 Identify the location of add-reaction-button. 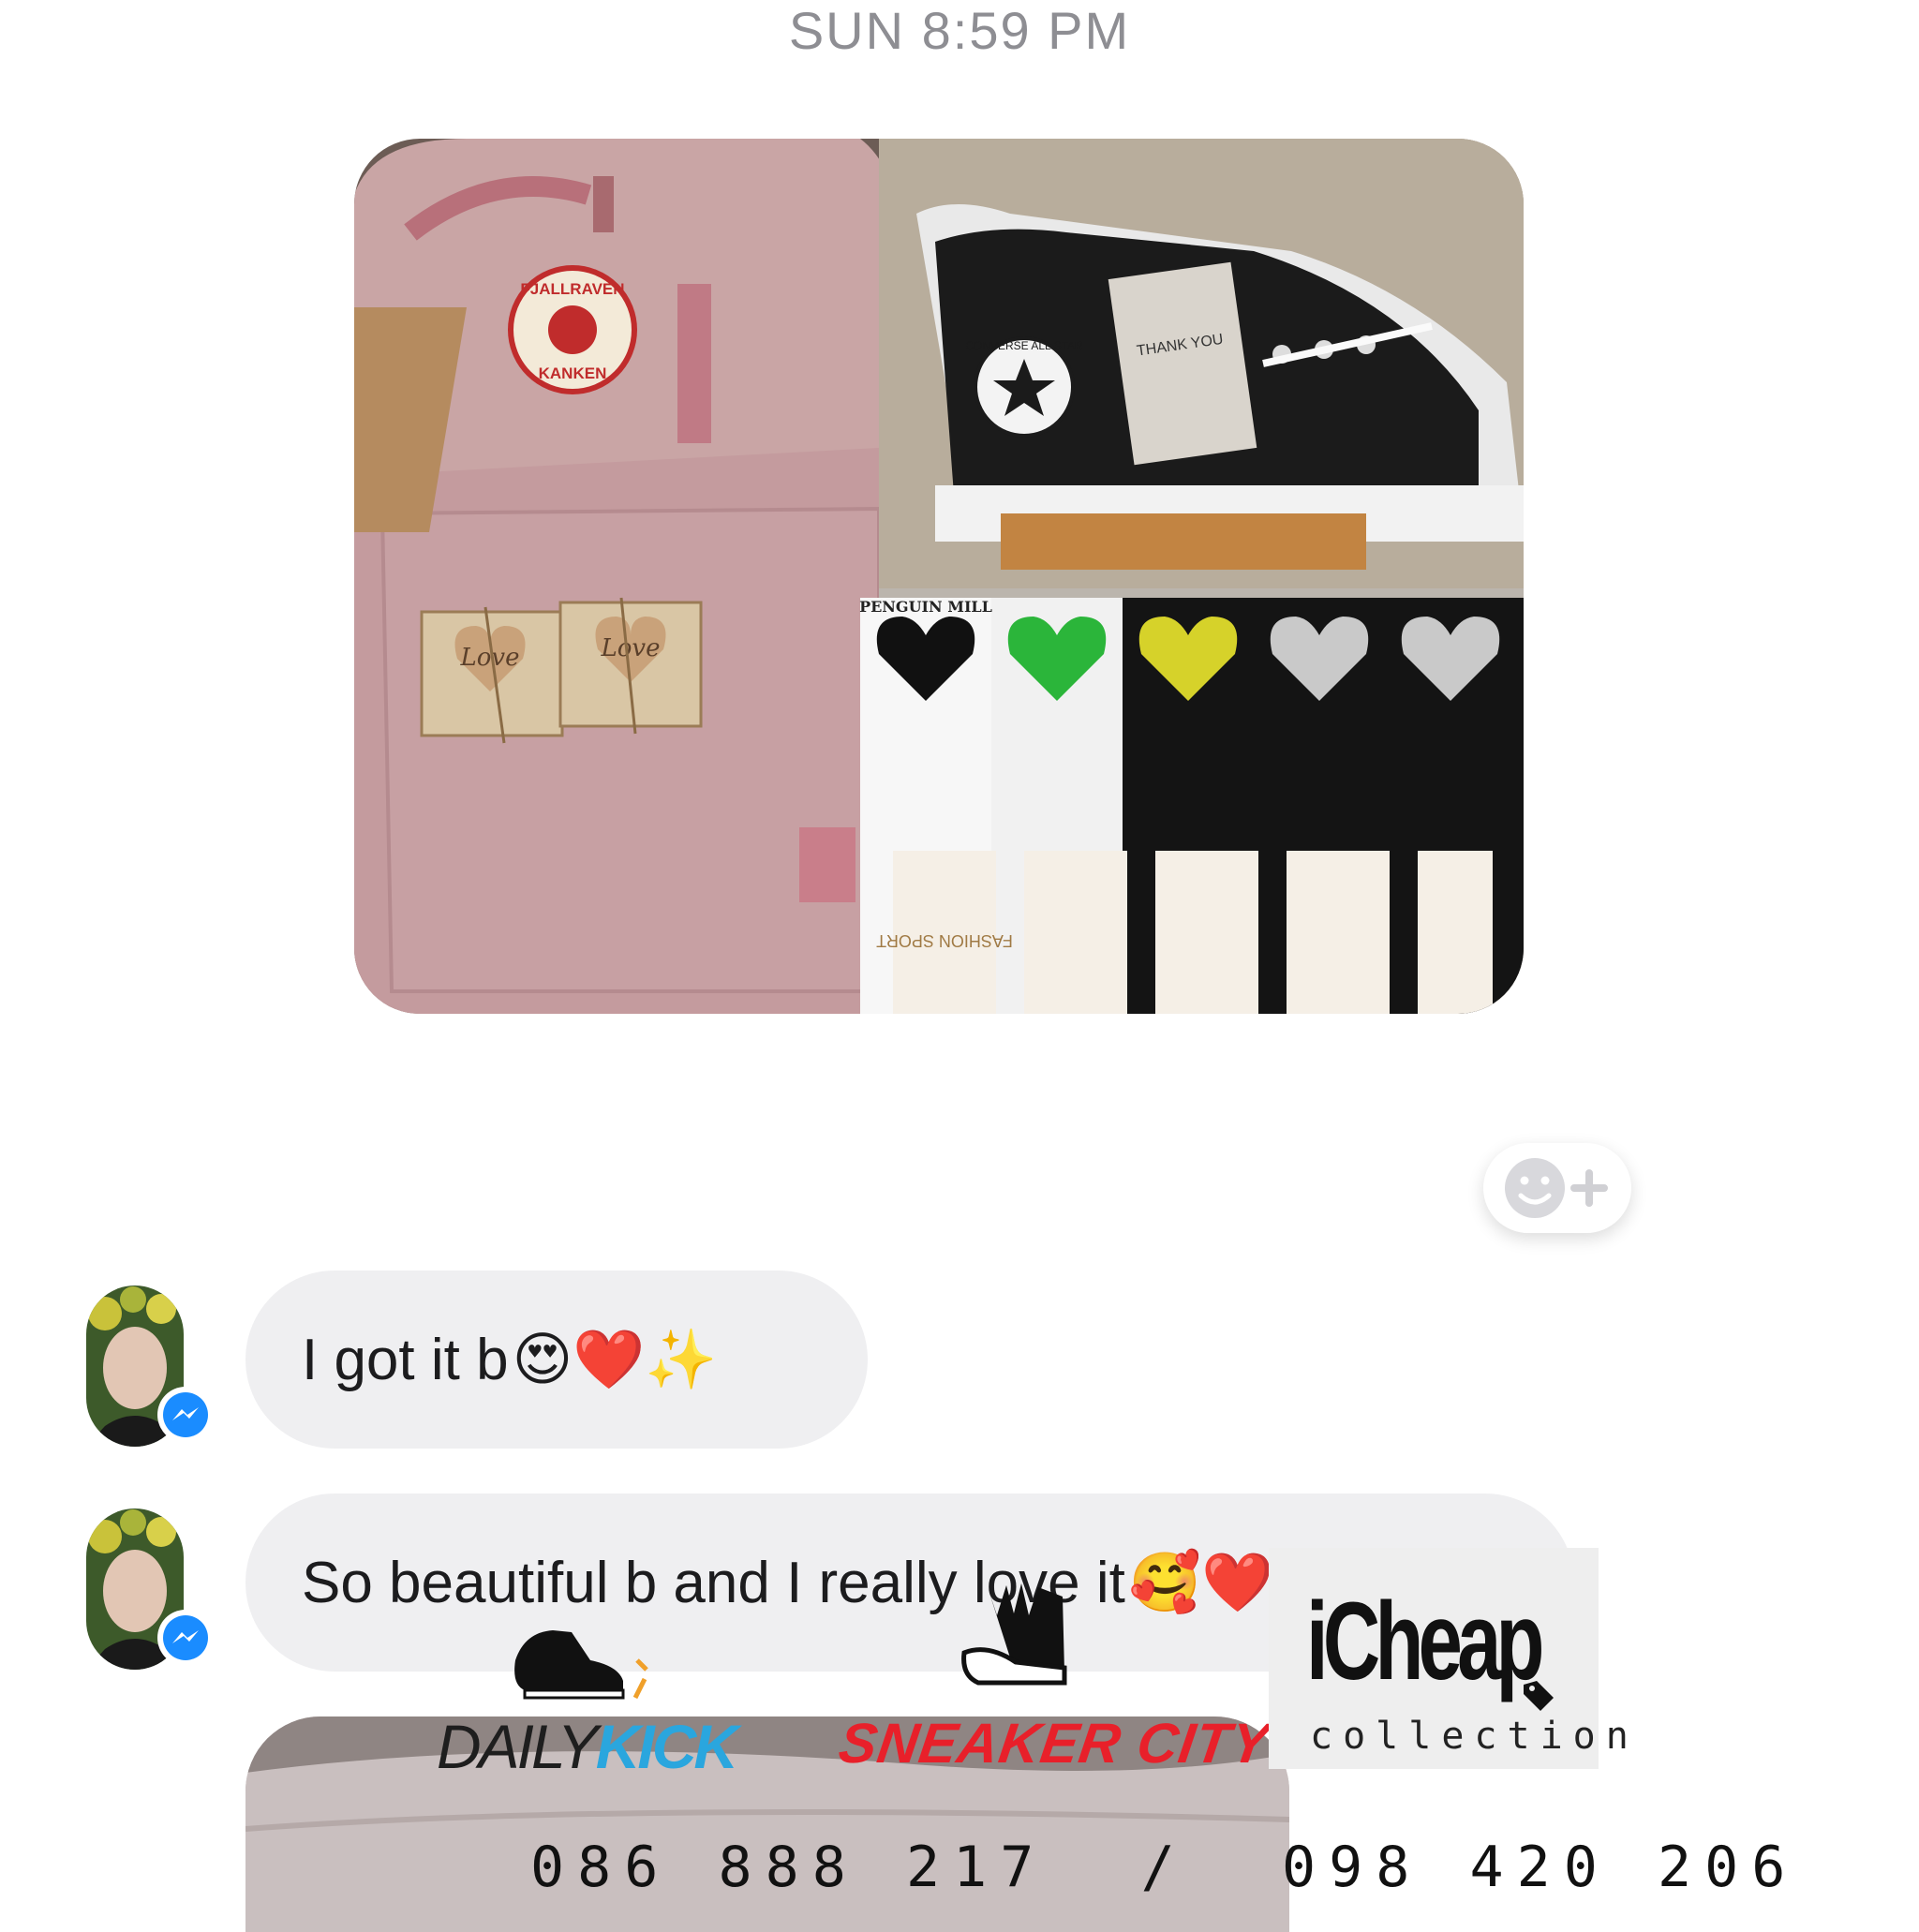
(1557, 1188).